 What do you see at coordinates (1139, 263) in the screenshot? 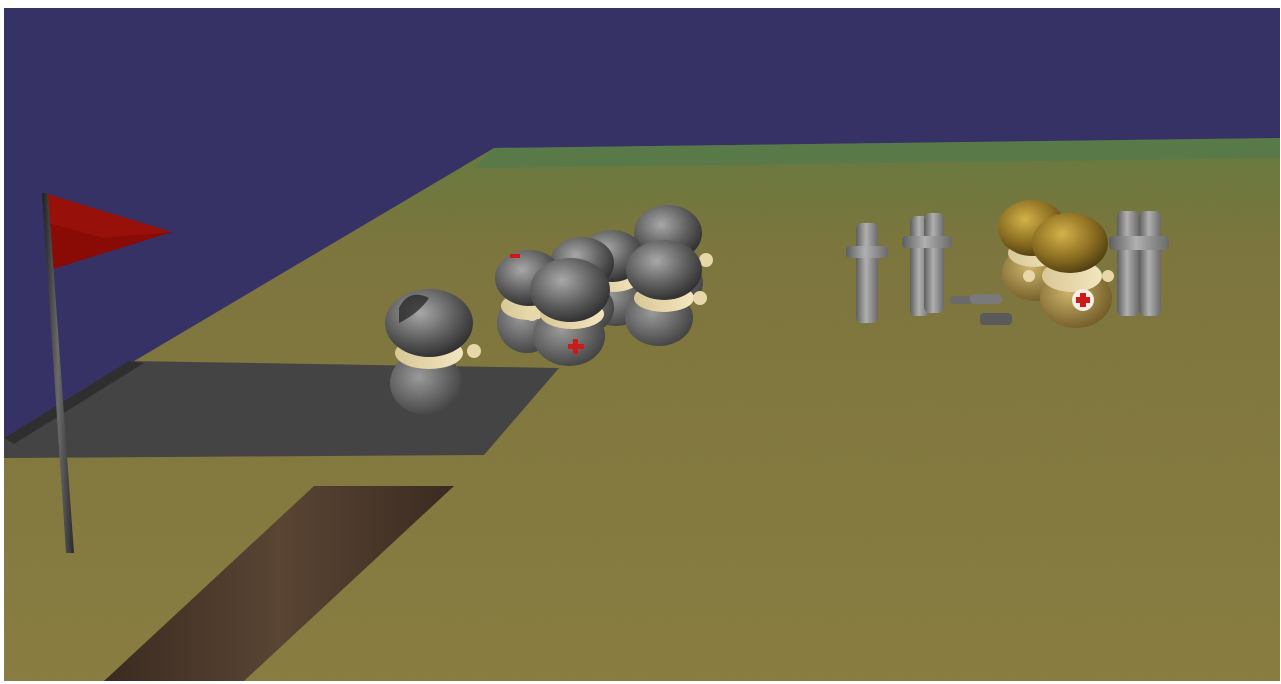
I see `stone-post` at bounding box center [1139, 263].